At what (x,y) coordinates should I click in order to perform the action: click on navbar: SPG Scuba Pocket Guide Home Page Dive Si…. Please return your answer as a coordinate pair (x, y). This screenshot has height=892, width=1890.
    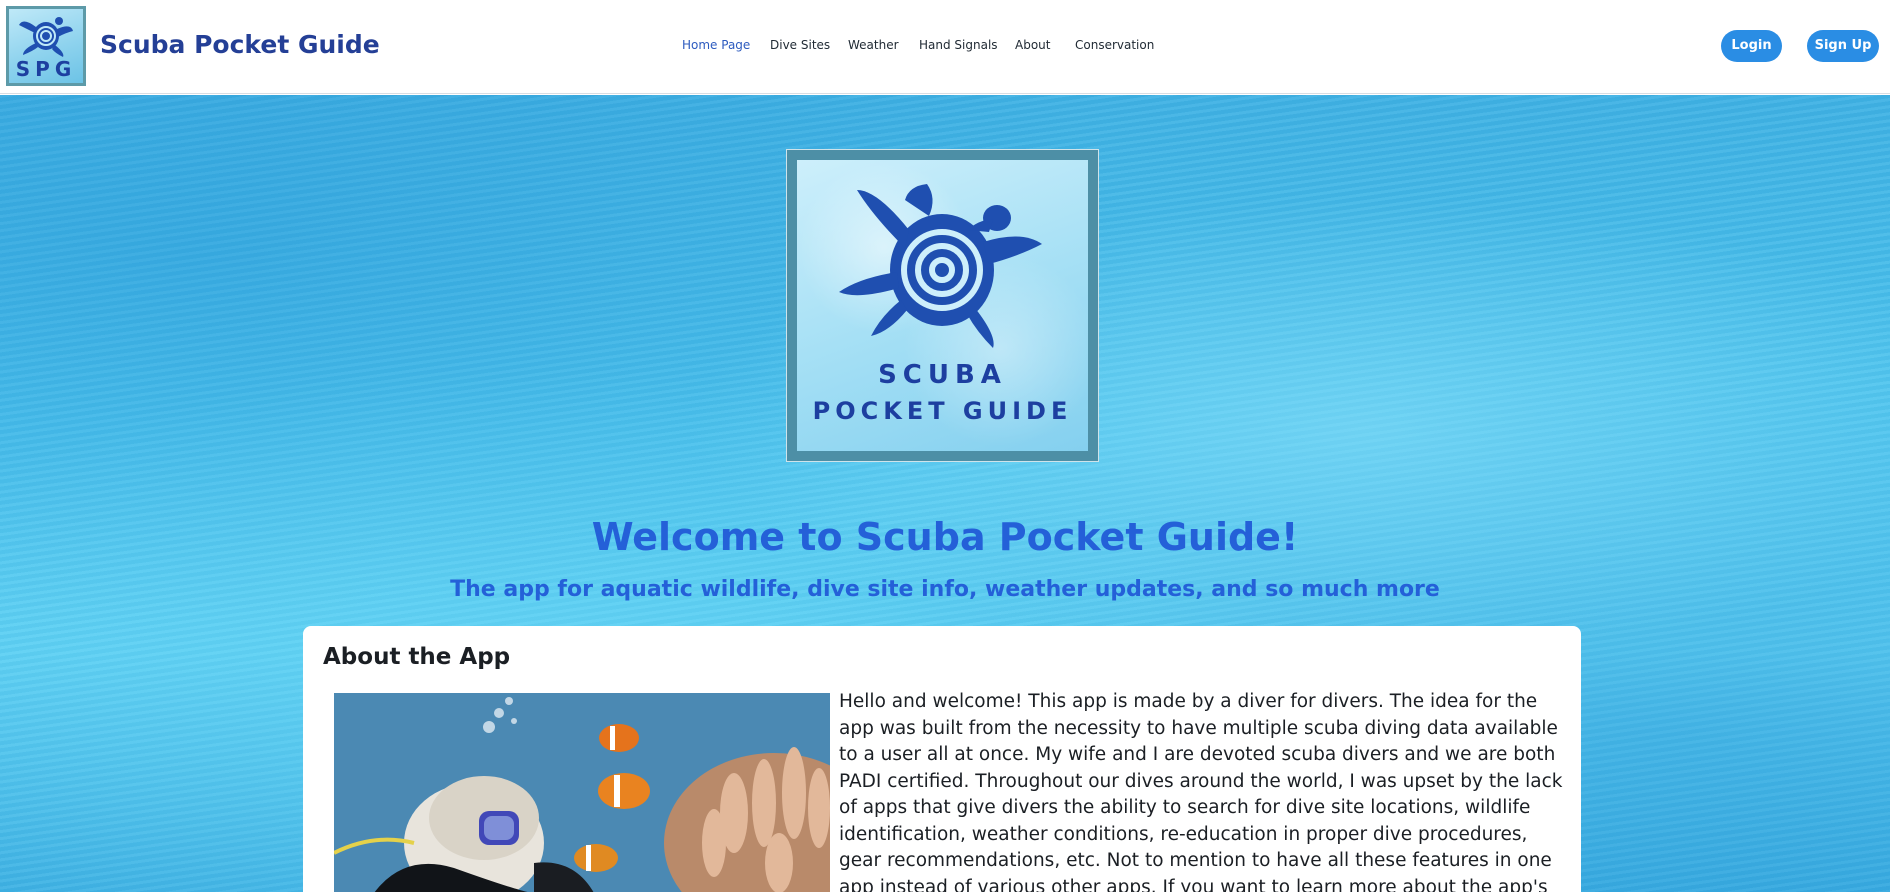
    Looking at the image, I should click on (945, 47).